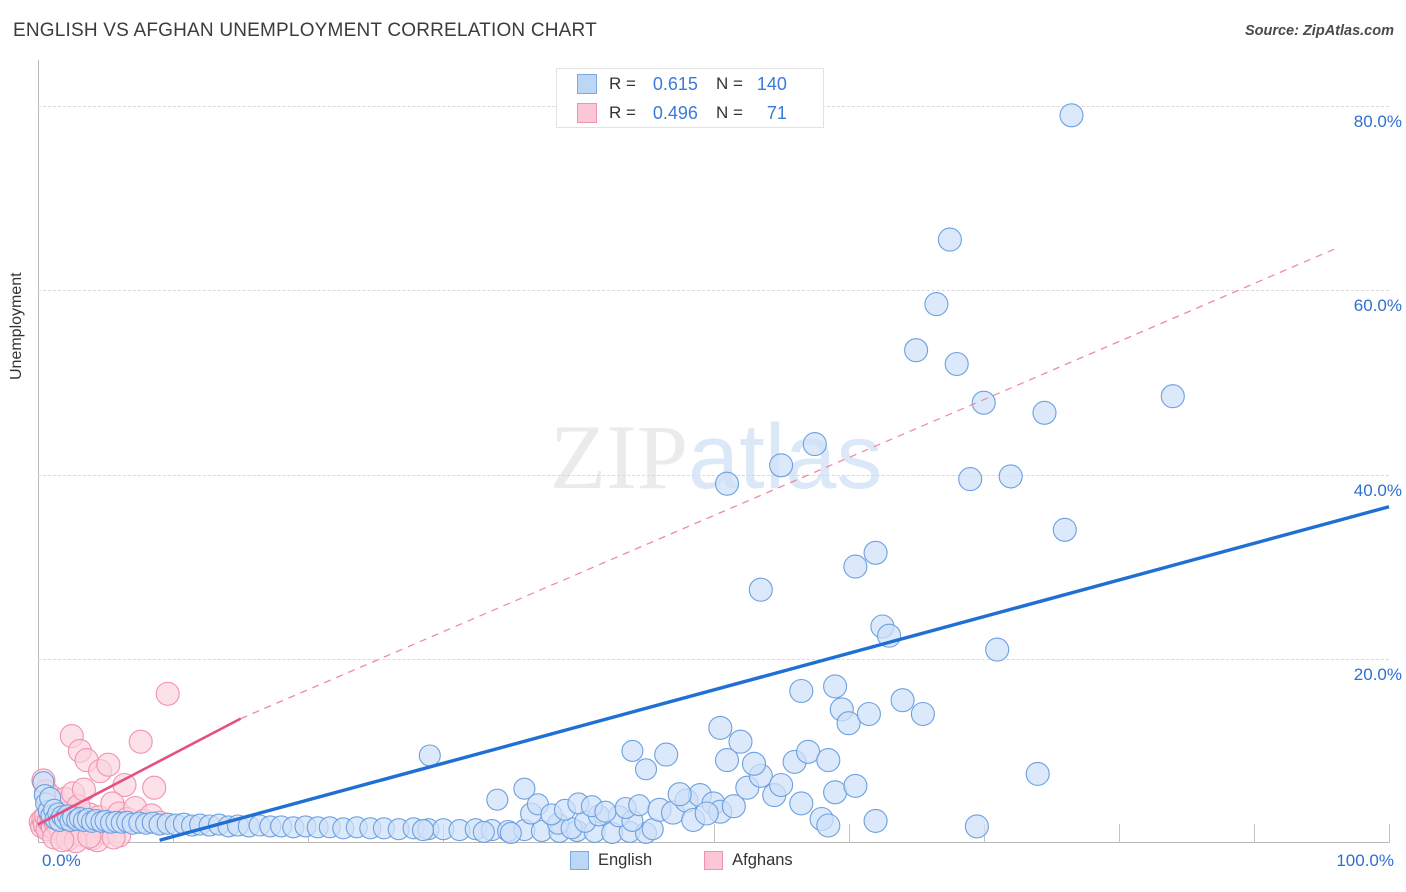 This screenshot has width=1406, height=892. I want to click on stats-n-value-afghans: 71, so click(776, 112).